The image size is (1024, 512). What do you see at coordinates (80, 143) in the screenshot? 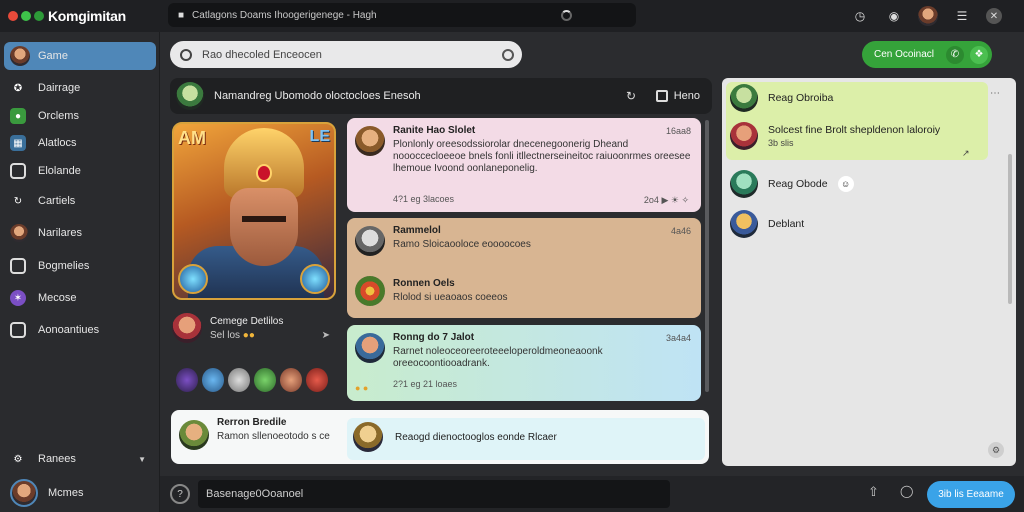
I see `sidebar-item-alatlocs: ▦ Alatlocs` at bounding box center [80, 143].